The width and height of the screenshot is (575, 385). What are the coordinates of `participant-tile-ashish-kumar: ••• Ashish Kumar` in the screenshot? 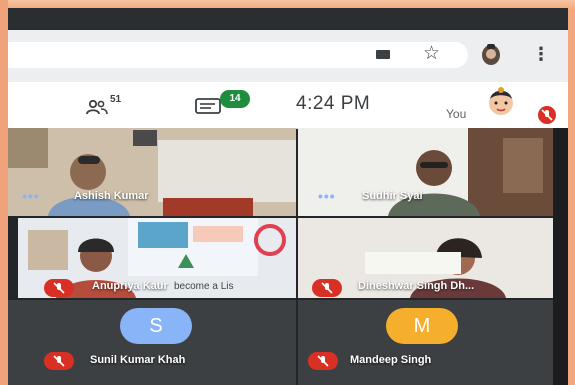 It's located at (152, 172).